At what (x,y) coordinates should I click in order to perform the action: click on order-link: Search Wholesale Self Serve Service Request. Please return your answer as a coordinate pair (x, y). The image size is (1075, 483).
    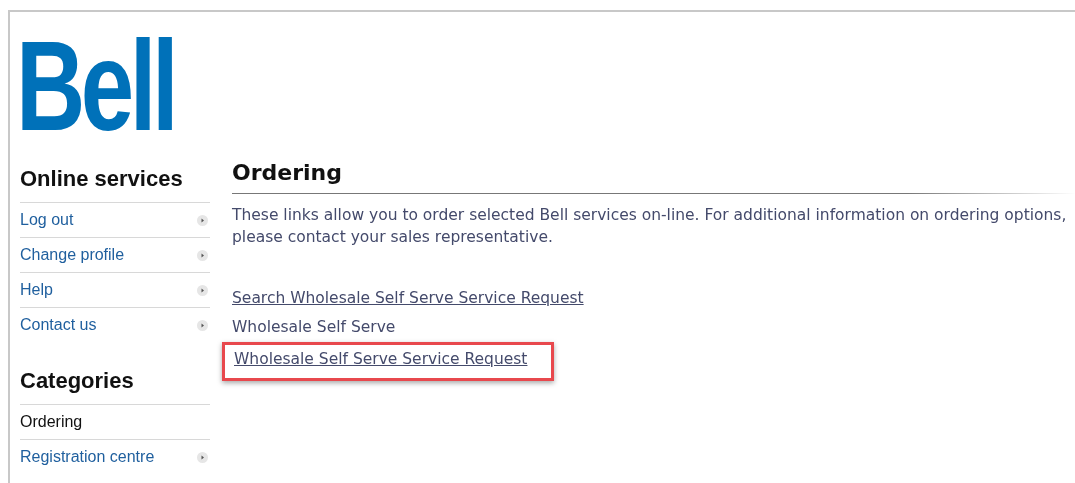
    Looking at the image, I should click on (408, 298).